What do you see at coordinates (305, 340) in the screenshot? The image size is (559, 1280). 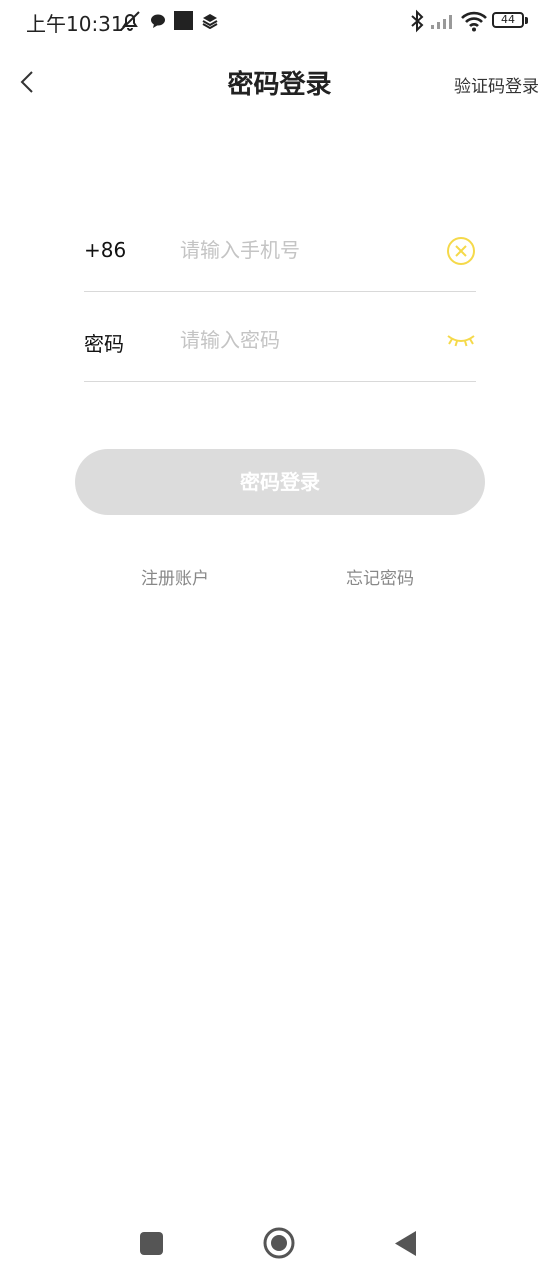 I see `password-input` at bounding box center [305, 340].